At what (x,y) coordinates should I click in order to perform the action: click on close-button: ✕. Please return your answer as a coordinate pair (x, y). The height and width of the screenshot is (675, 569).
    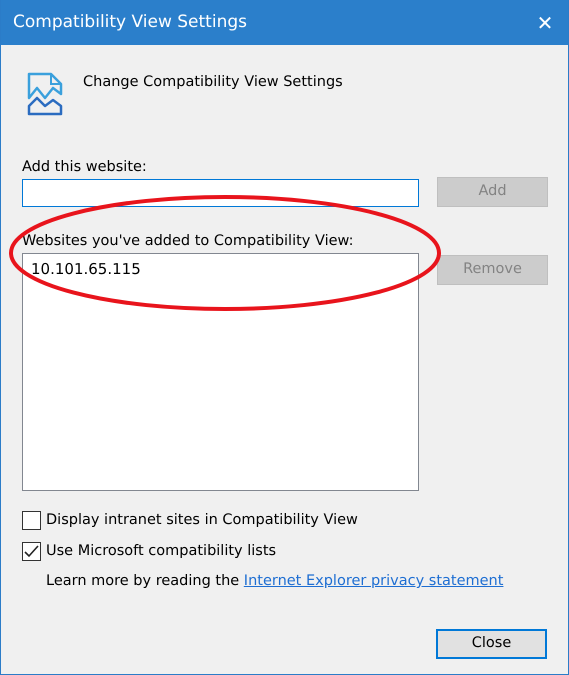
    Looking at the image, I should click on (545, 22).